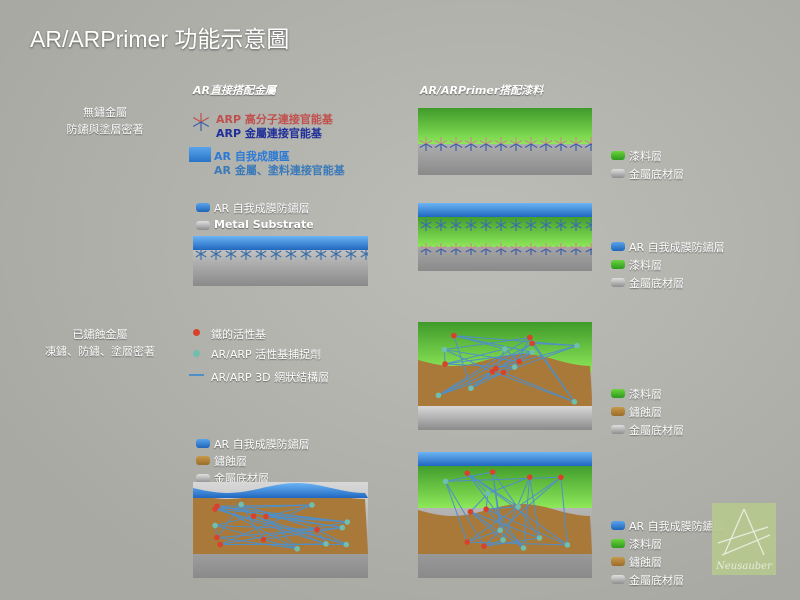  What do you see at coordinates (200, 154) in the screenshot?
I see `ar-film-icon` at bounding box center [200, 154].